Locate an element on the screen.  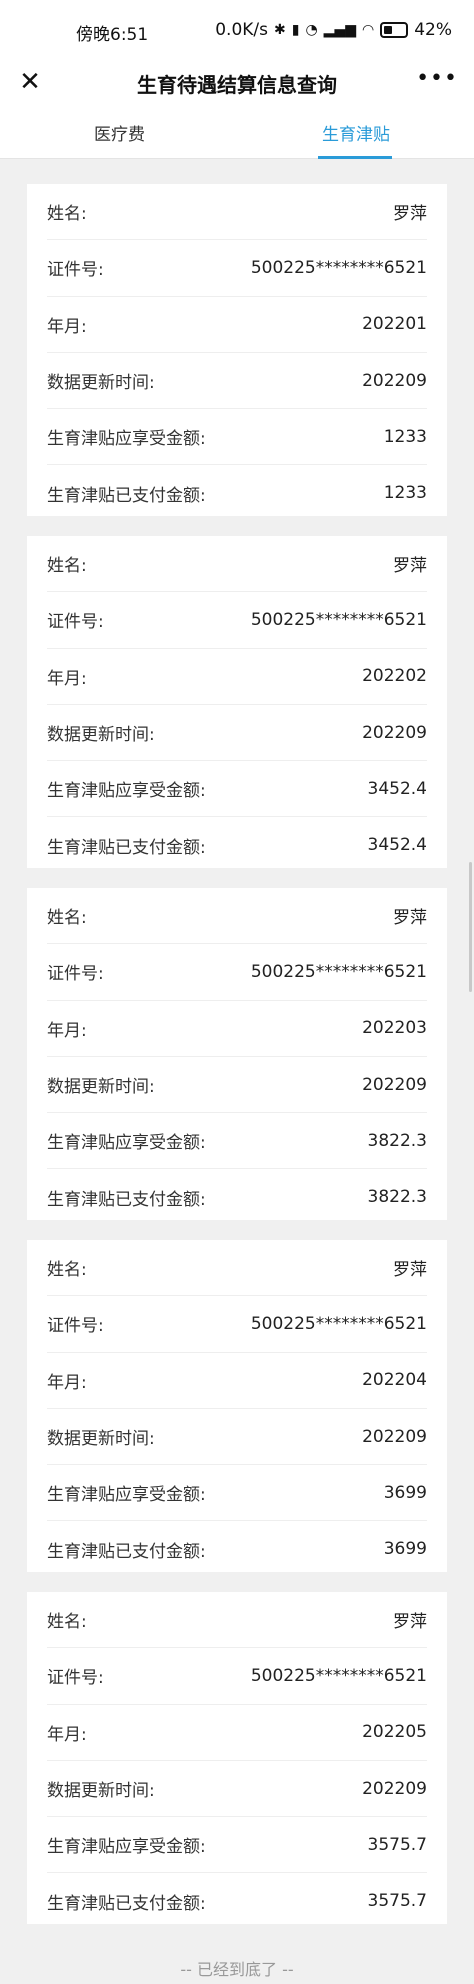
end-of-list-note: -- 已经到底了 -- is located at coordinates (237, 1969).